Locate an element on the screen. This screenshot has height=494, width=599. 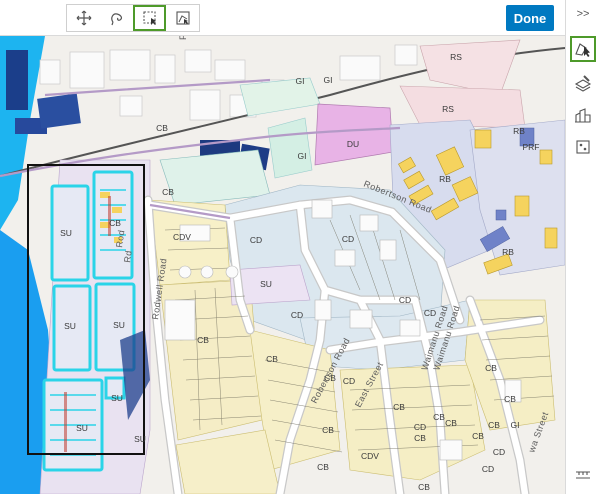
zone-label-du: DU is located at coordinates (353, 144).